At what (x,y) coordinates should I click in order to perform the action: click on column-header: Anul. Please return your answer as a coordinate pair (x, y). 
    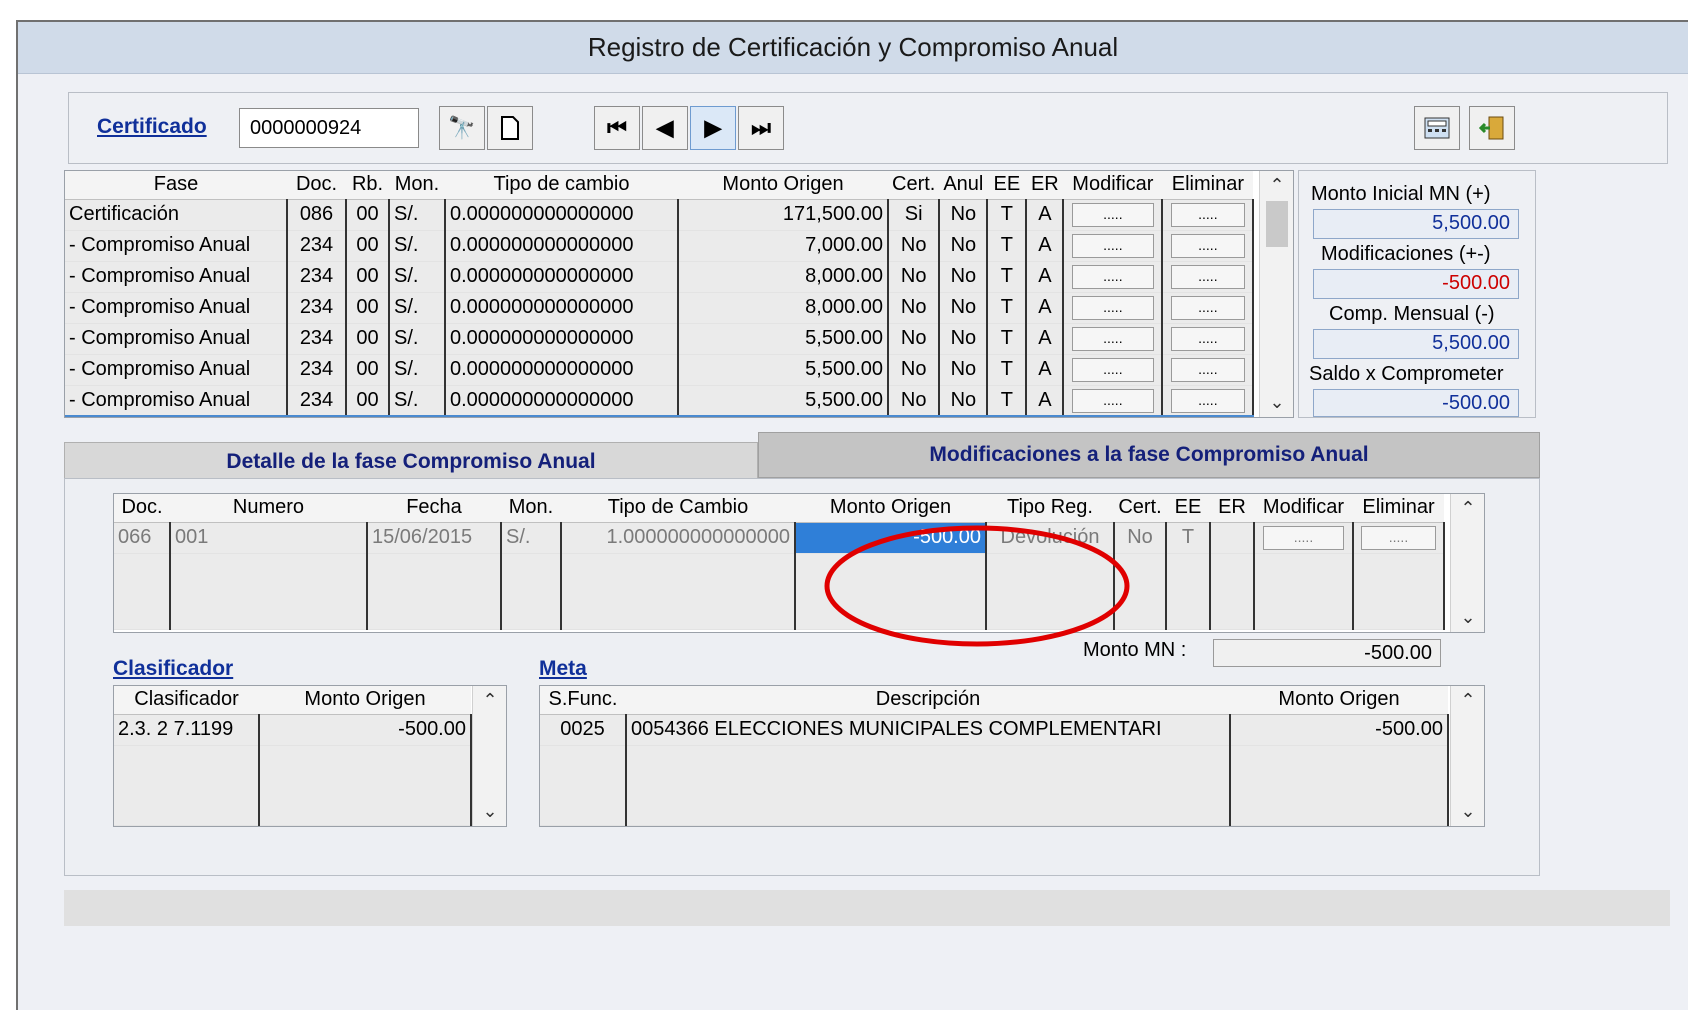
    Looking at the image, I should click on (963, 185).